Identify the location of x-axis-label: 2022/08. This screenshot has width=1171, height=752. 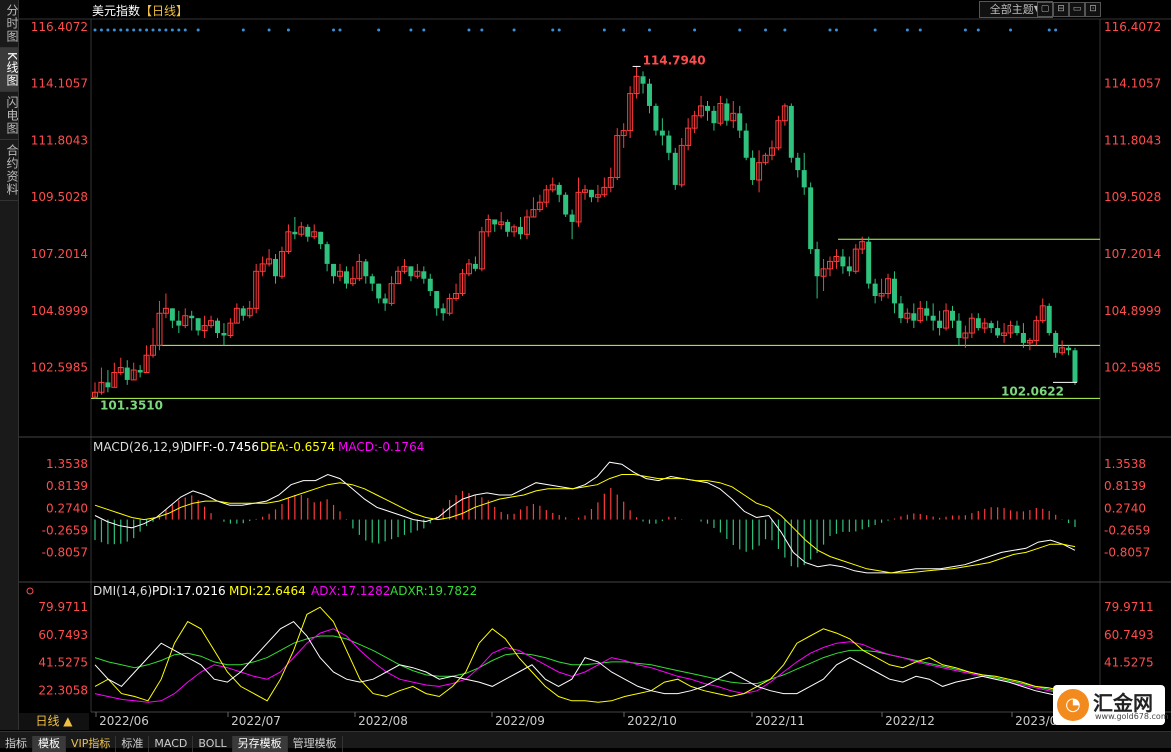
(383, 721).